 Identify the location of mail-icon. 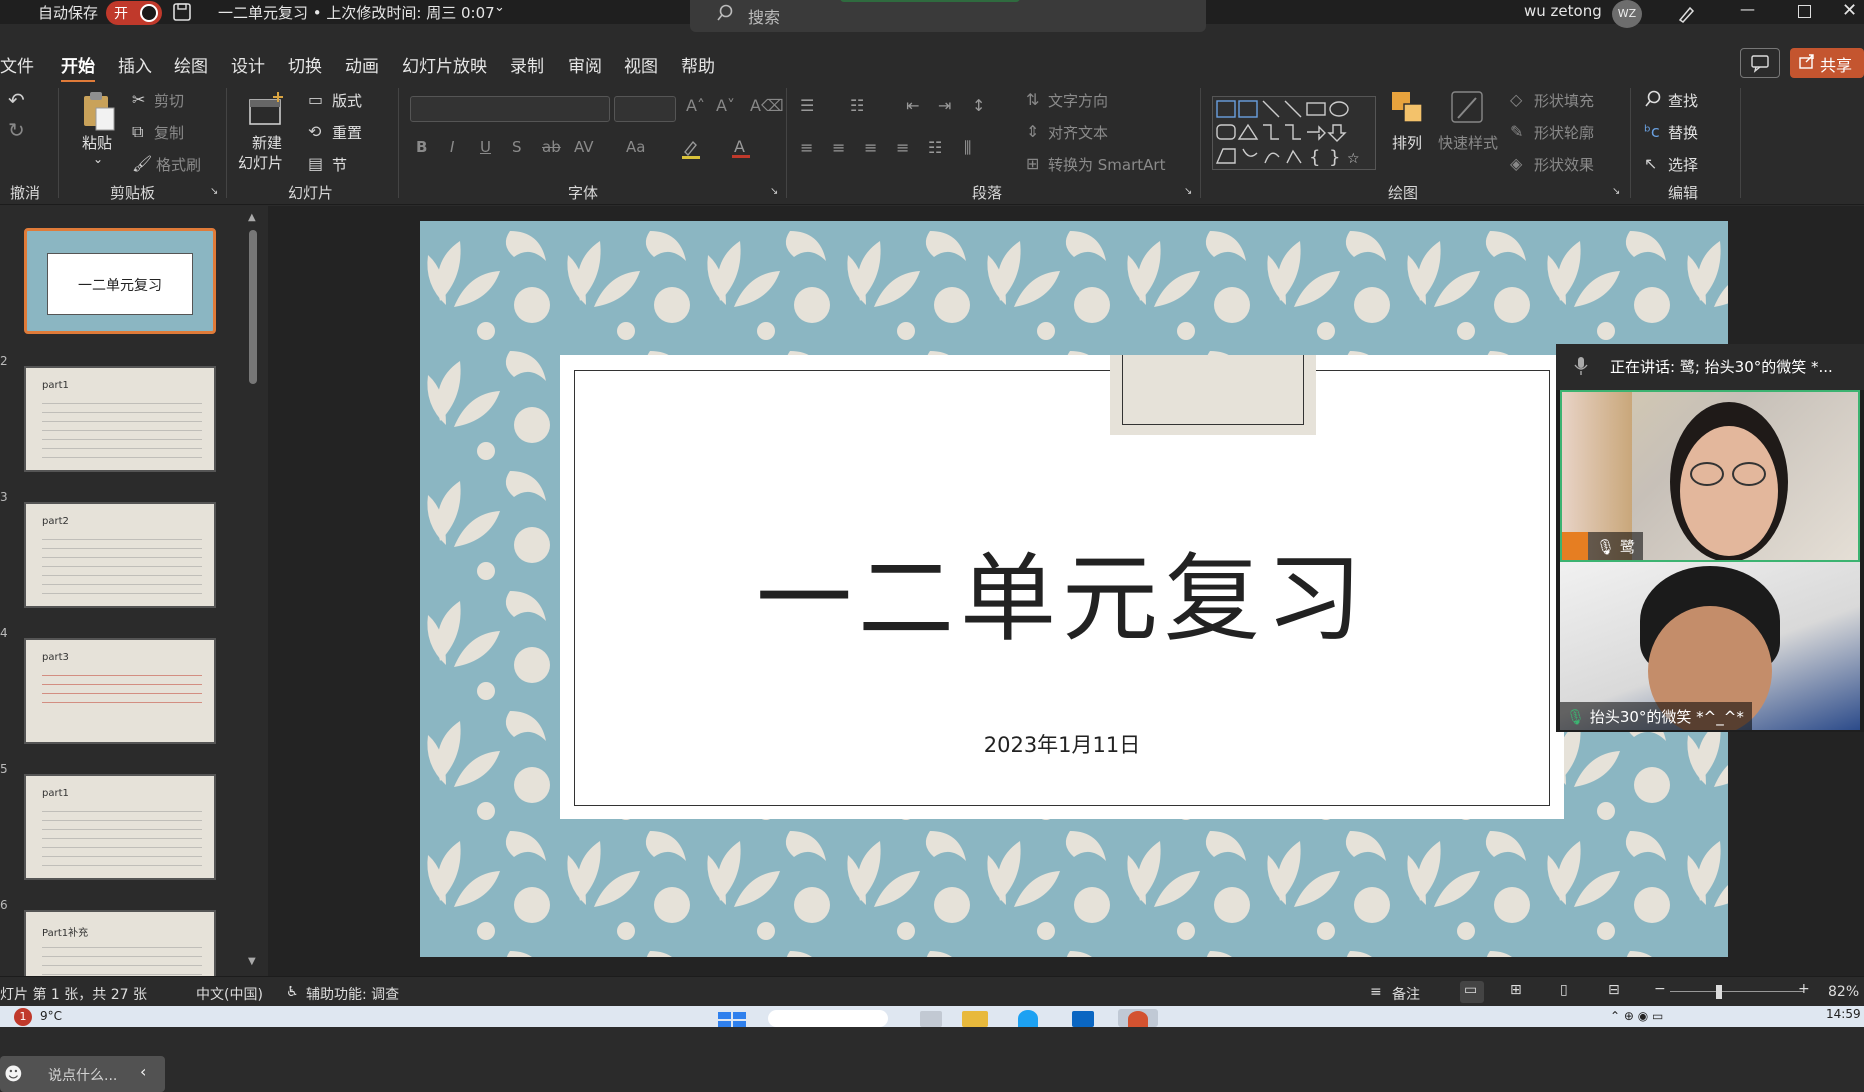
(1083, 1019).